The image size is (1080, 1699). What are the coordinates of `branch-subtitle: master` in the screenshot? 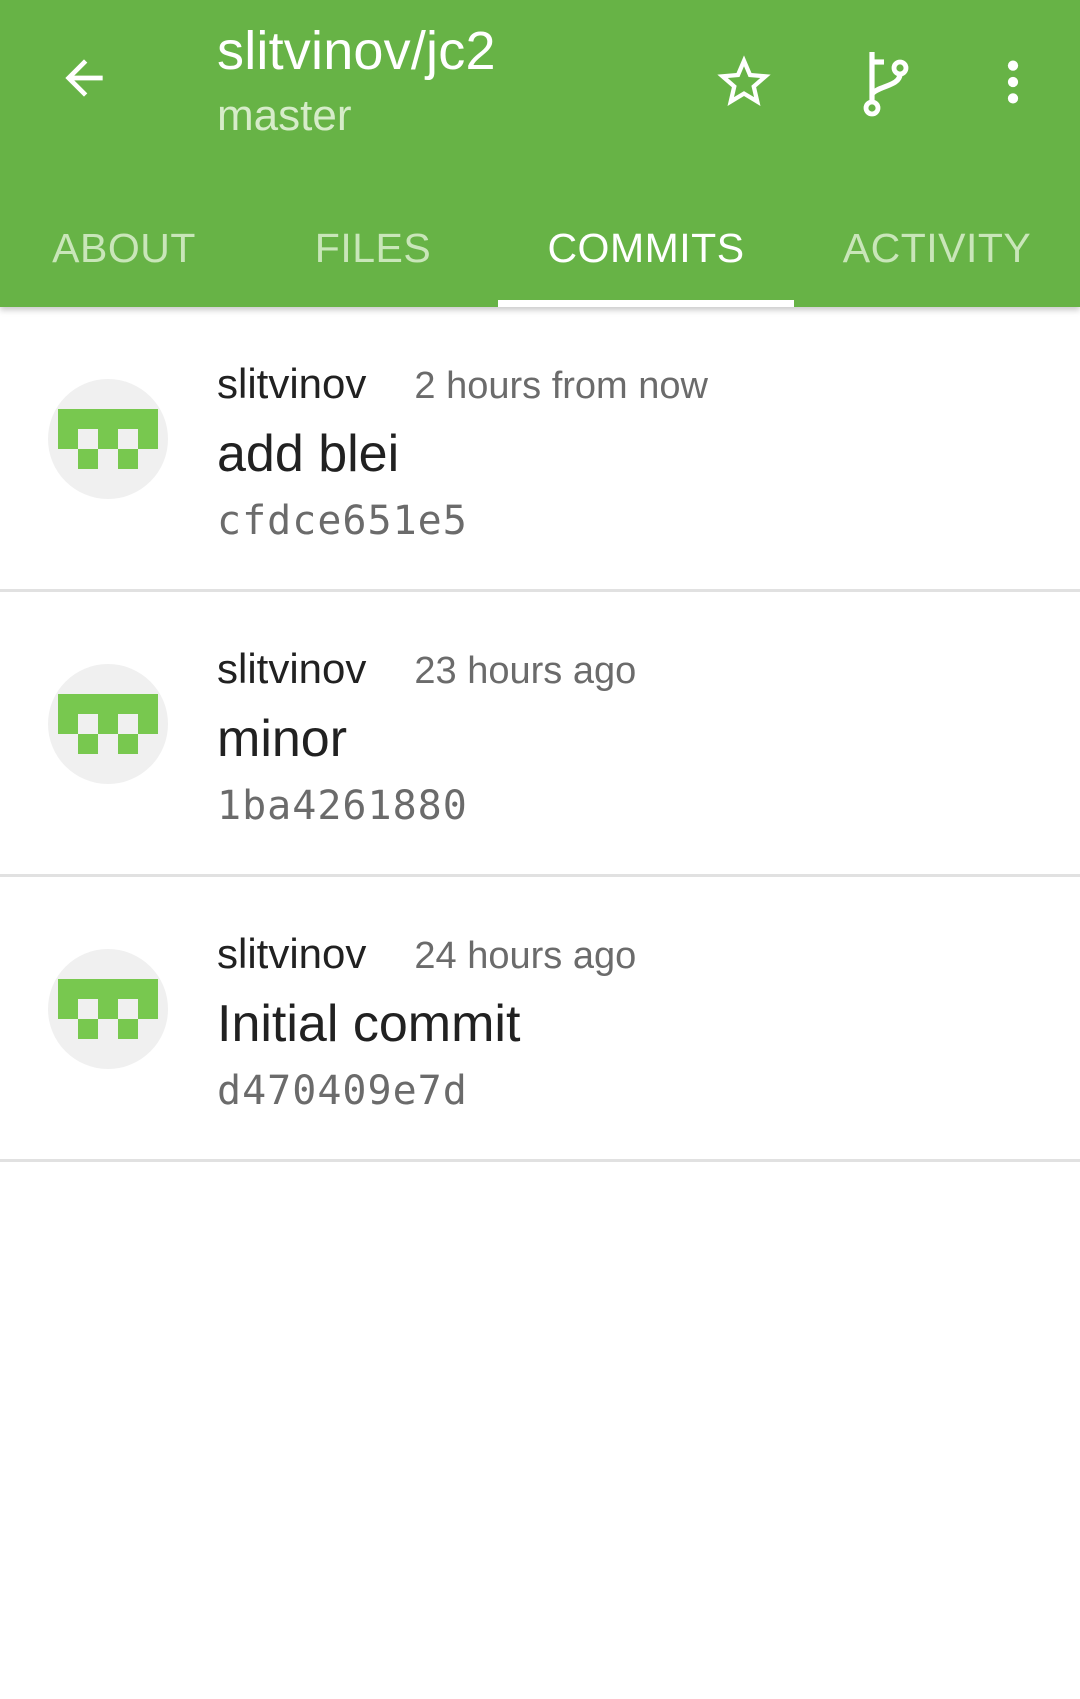 It's located at (284, 115).